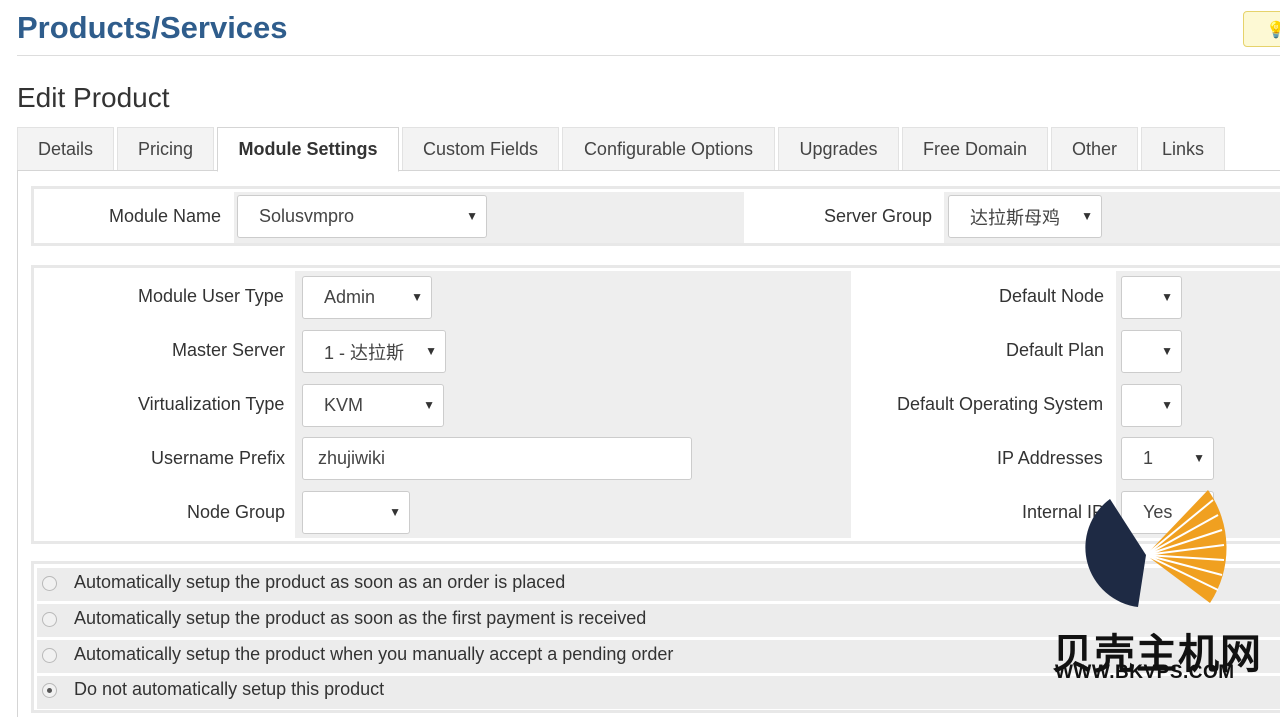  I want to click on master-server-select: 1 - 达拉斯 ▼, so click(374, 351).